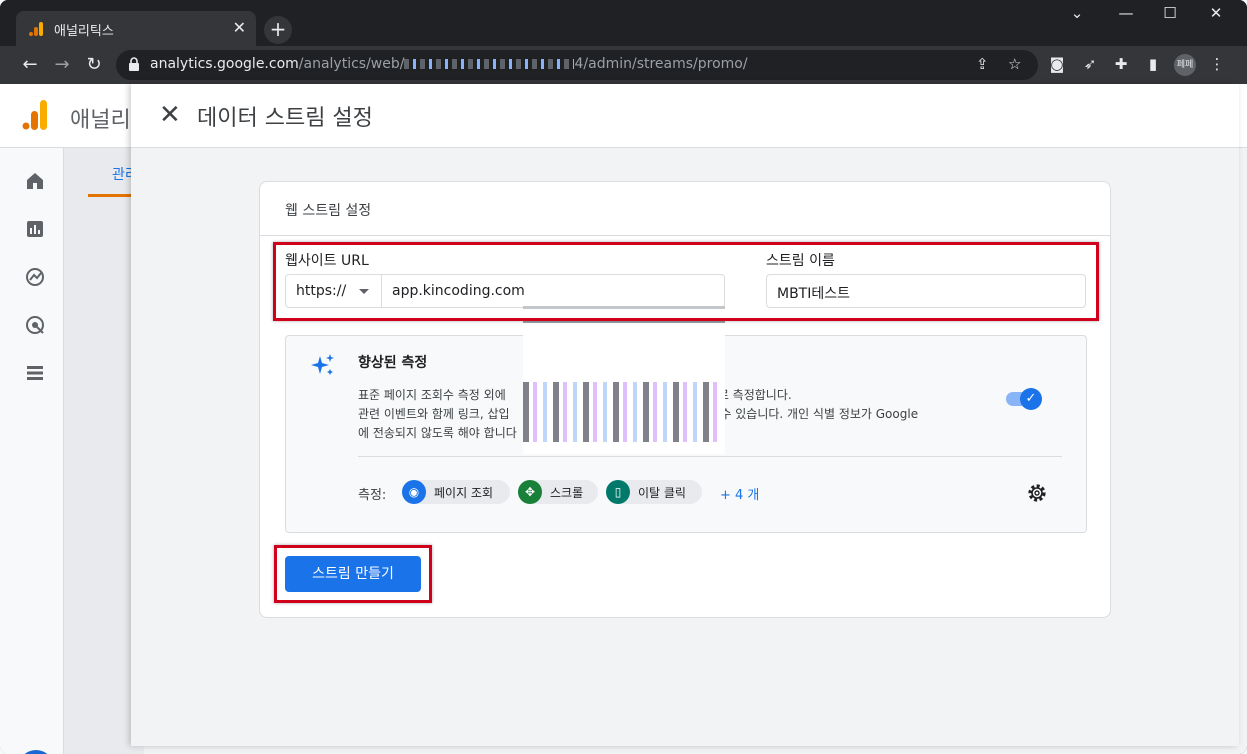 The width and height of the screenshot is (1247, 754). Describe the element at coordinates (1090, 64) in the screenshot. I see `cursor-extension-icon: ➶` at that location.